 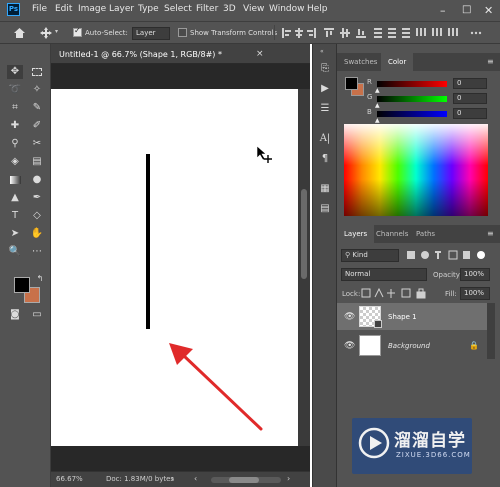 I want to click on menu-file: File, so click(x=39, y=9).